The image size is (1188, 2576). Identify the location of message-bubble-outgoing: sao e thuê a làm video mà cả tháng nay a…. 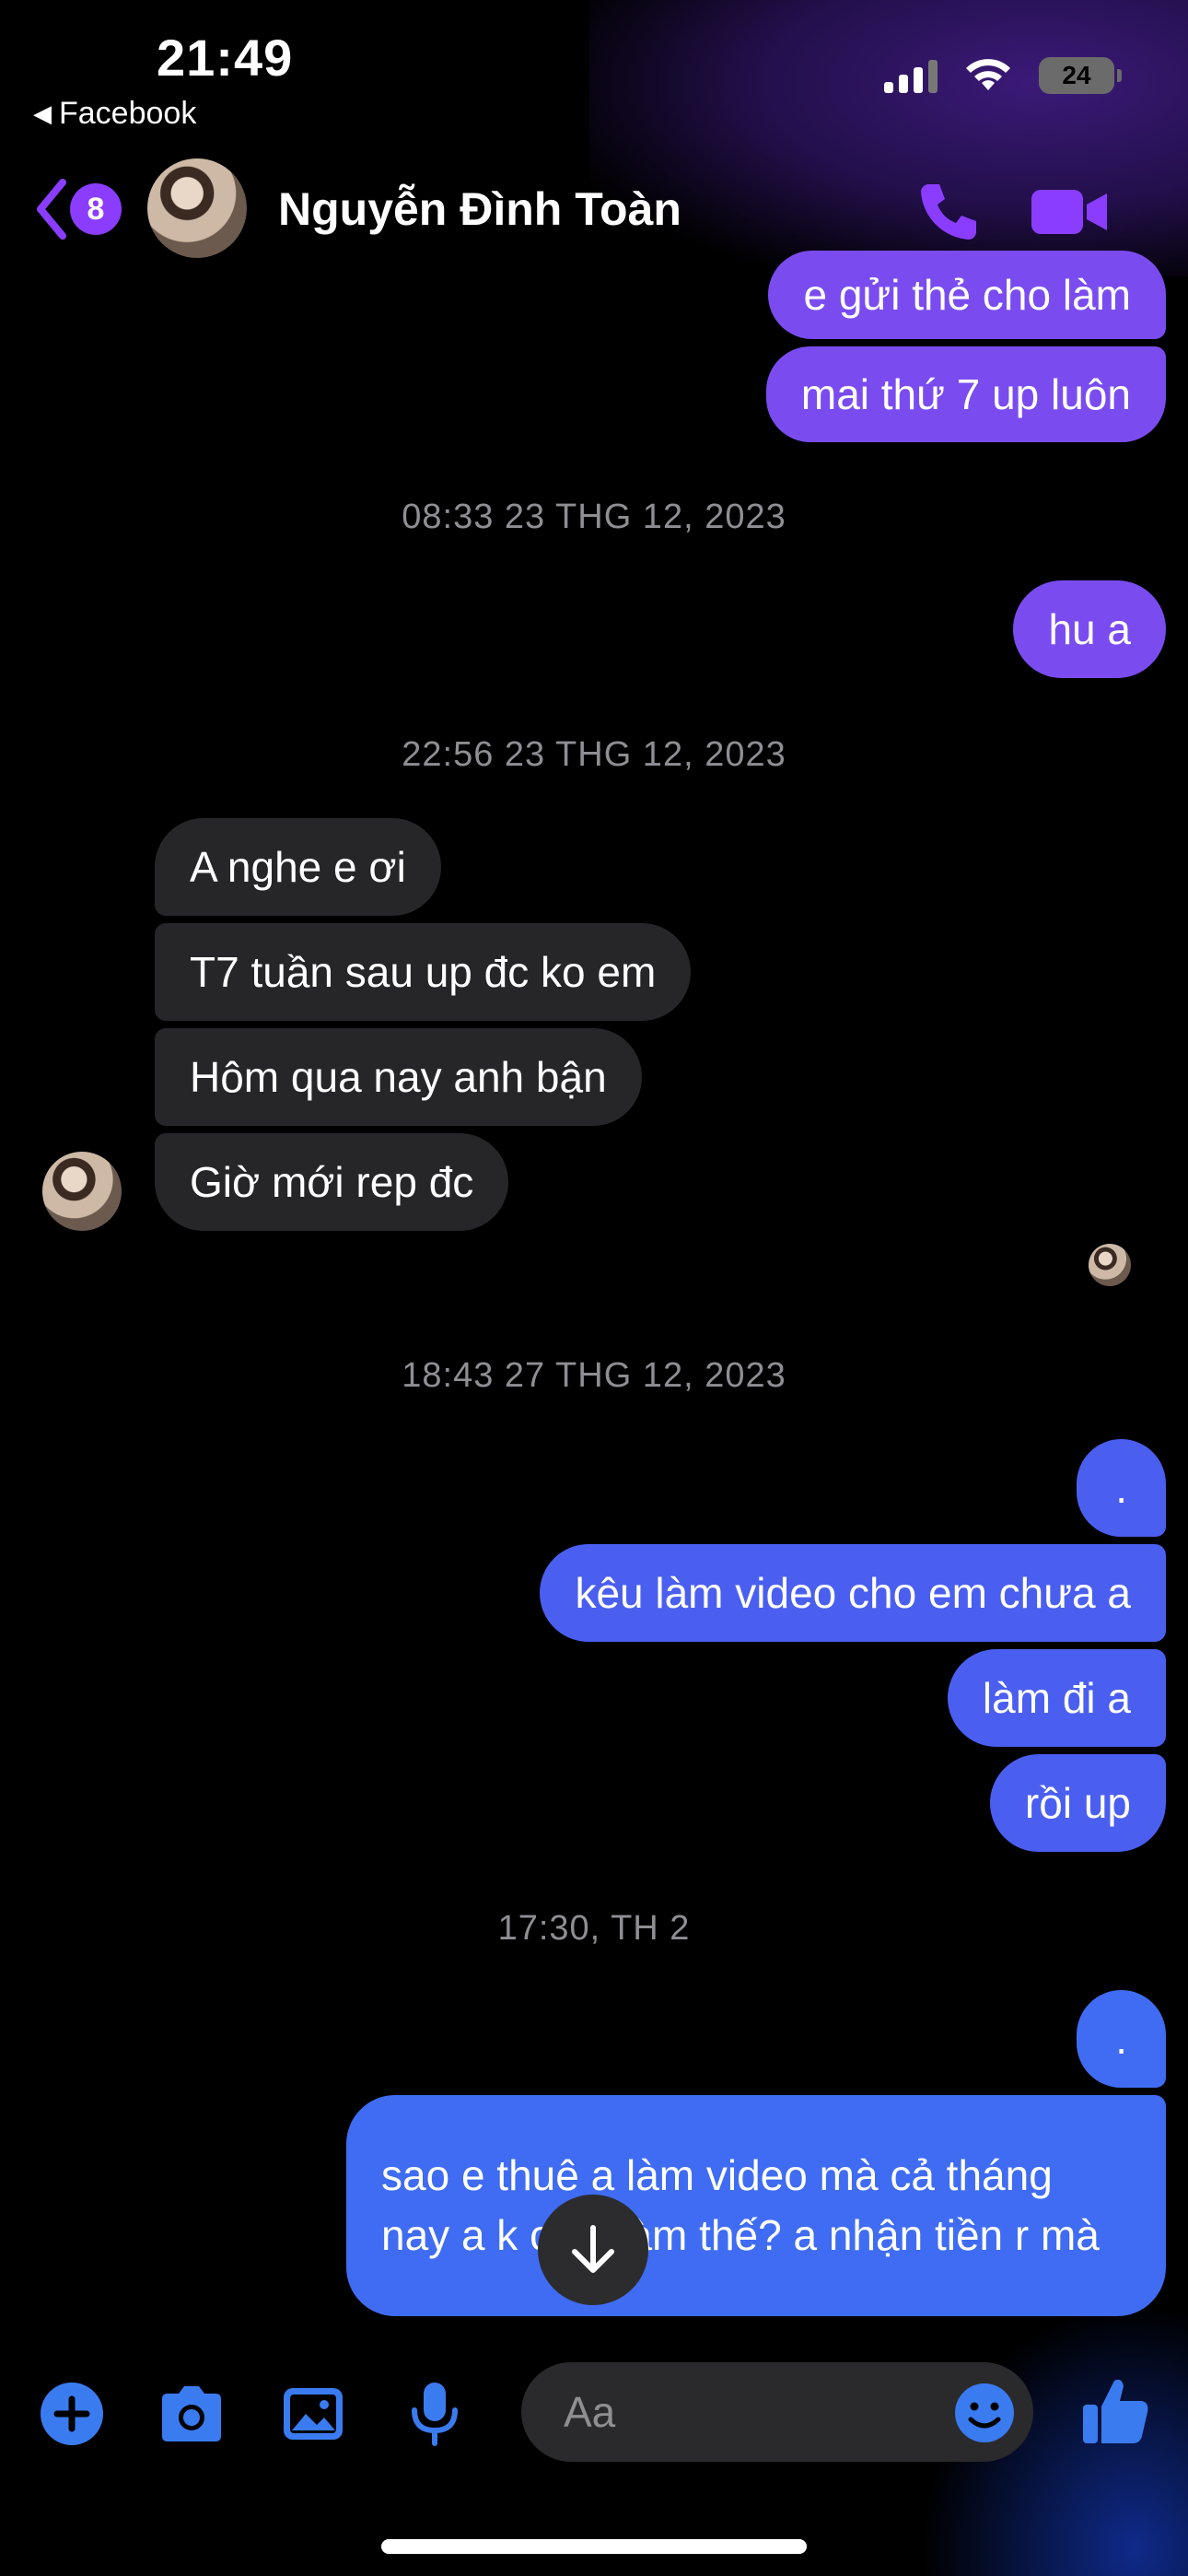
(756, 2205).